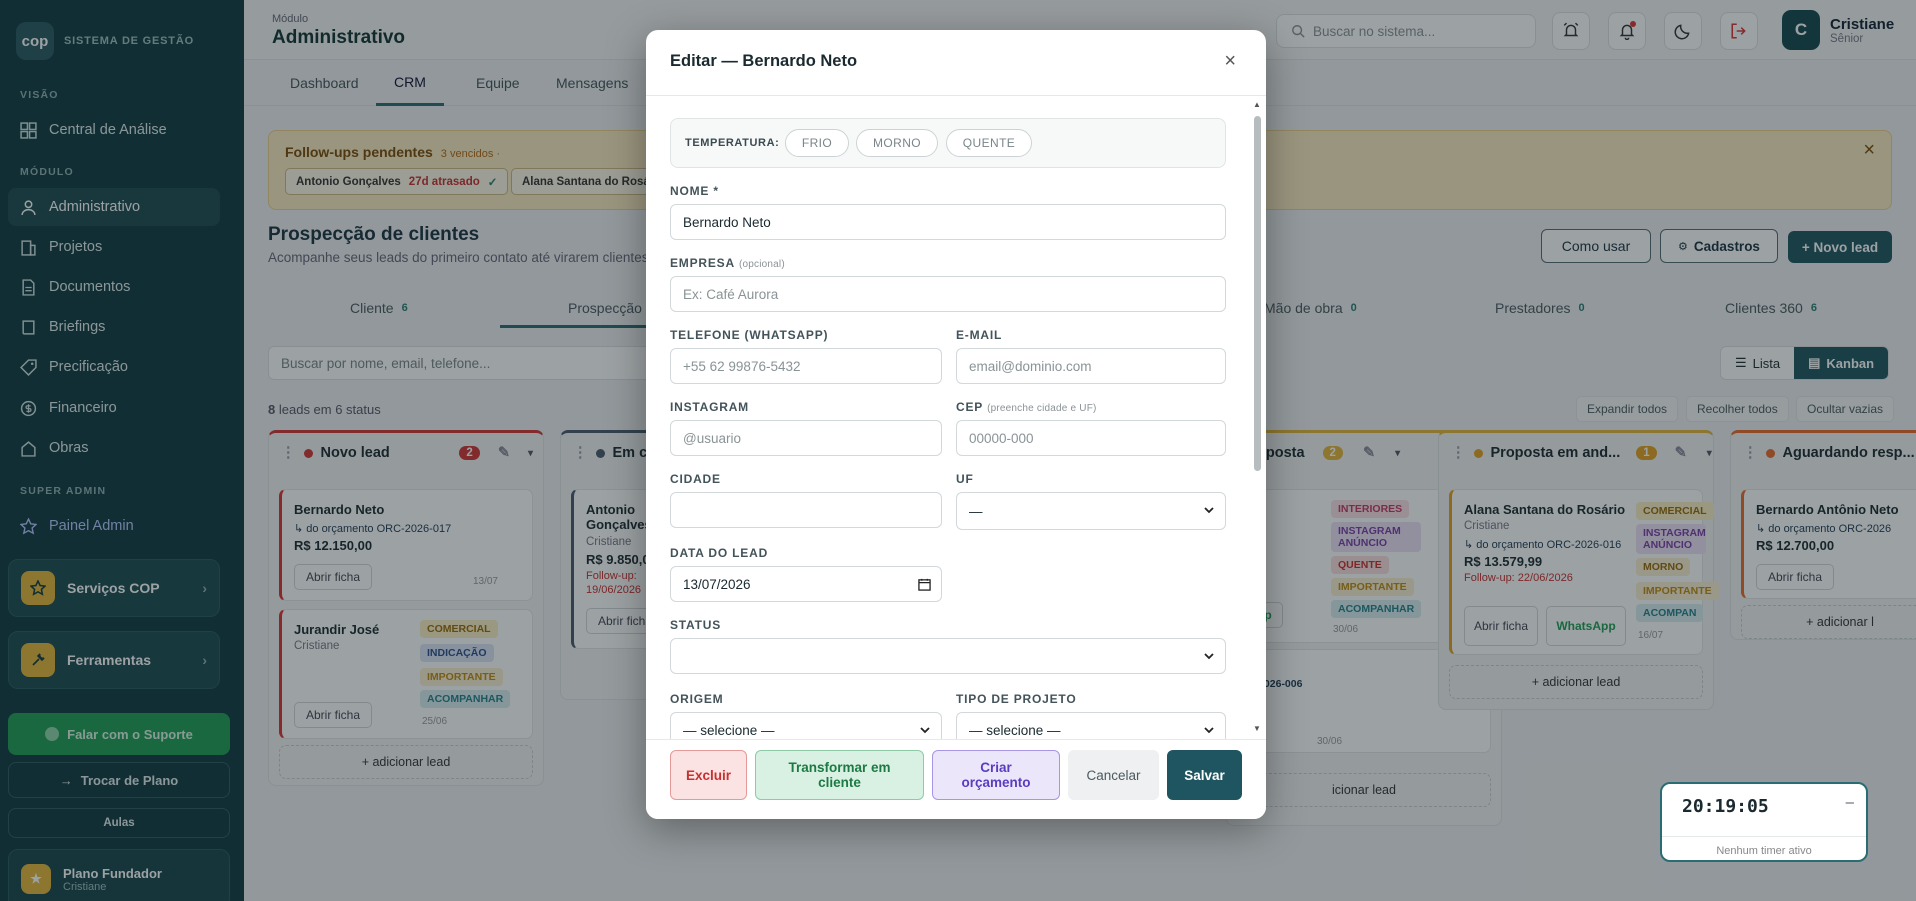 Image resolution: width=1916 pixels, height=901 pixels. Describe the element at coordinates (1015, 730) in the screenshot. I see `tipo-value: — selecione —` at that location.